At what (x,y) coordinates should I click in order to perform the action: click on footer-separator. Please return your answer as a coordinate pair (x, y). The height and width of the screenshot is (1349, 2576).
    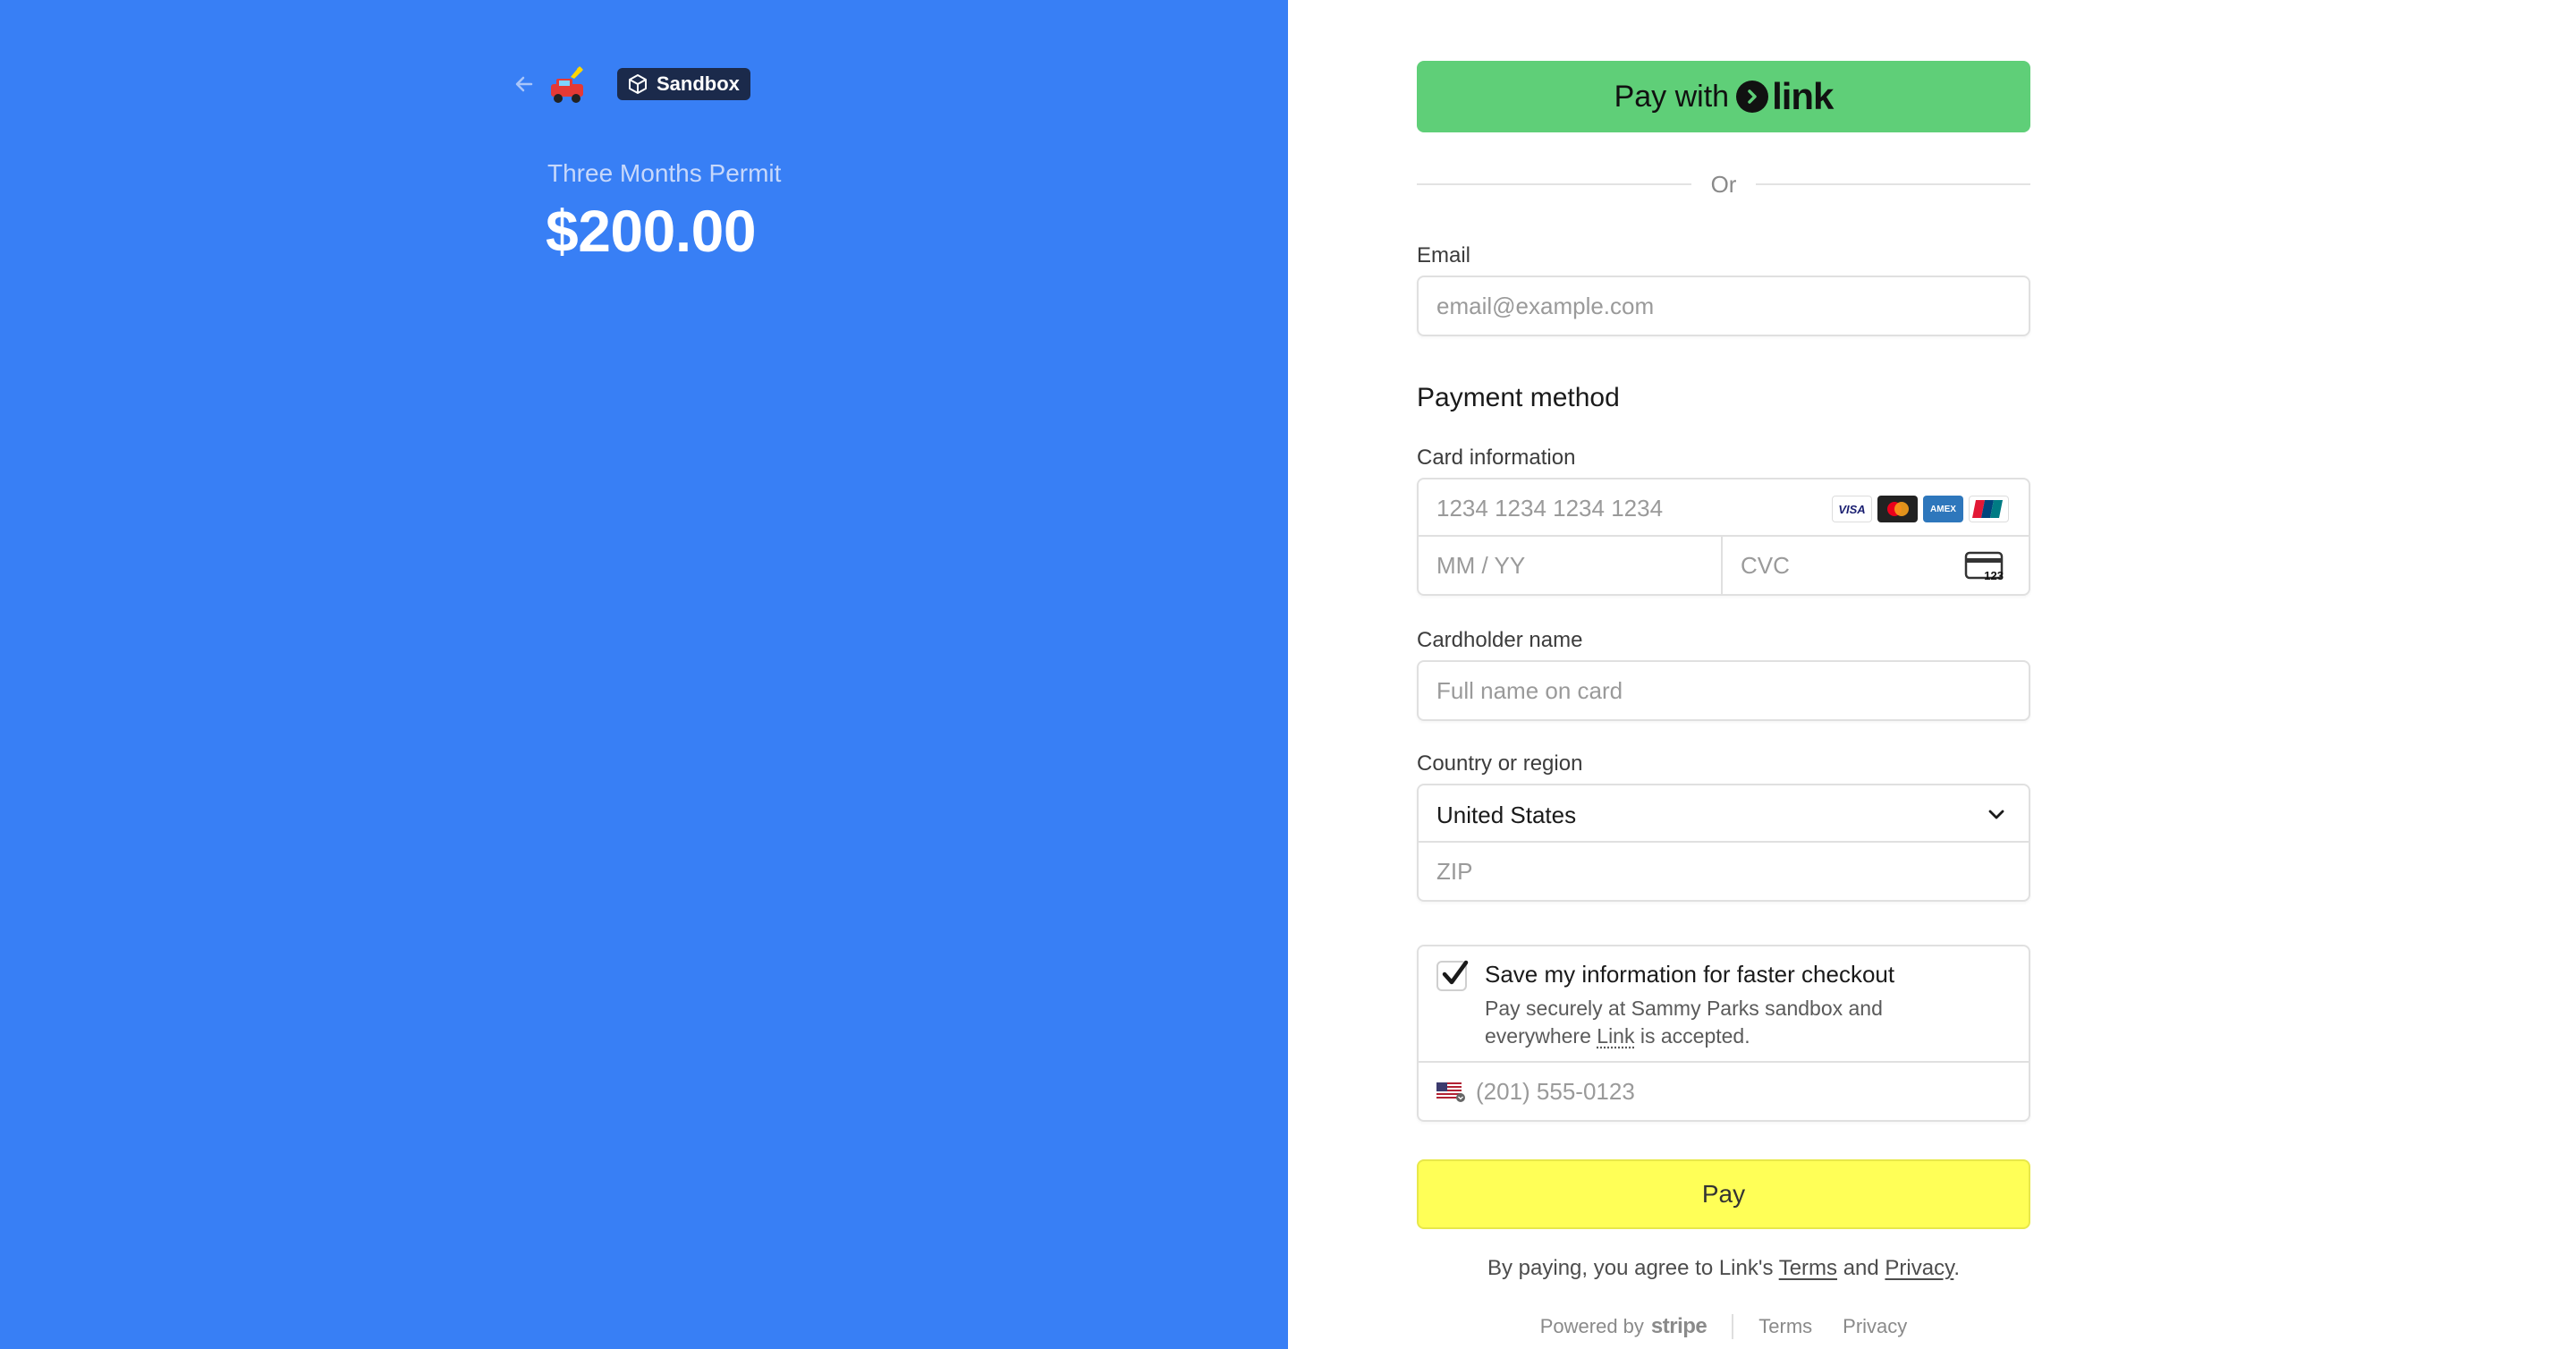
    Looking at the image, I should click on (1733, 1326).